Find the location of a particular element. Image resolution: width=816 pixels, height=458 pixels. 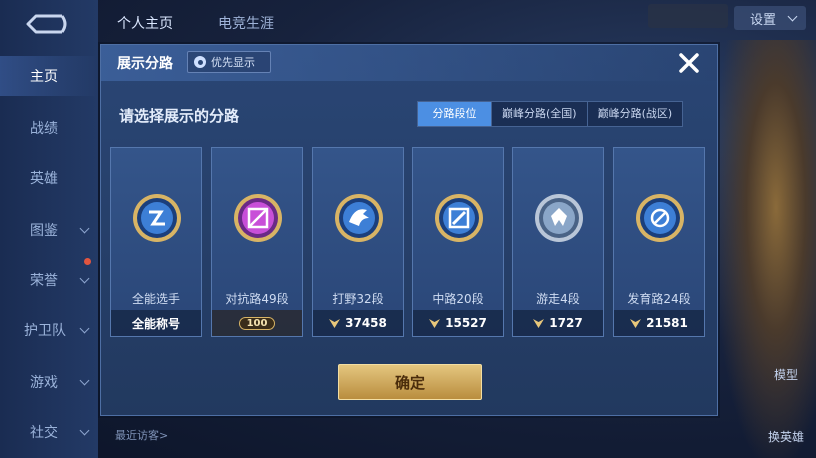

lane-card-clash: 对抗路49段 100 is located at coordinates (257, 242).